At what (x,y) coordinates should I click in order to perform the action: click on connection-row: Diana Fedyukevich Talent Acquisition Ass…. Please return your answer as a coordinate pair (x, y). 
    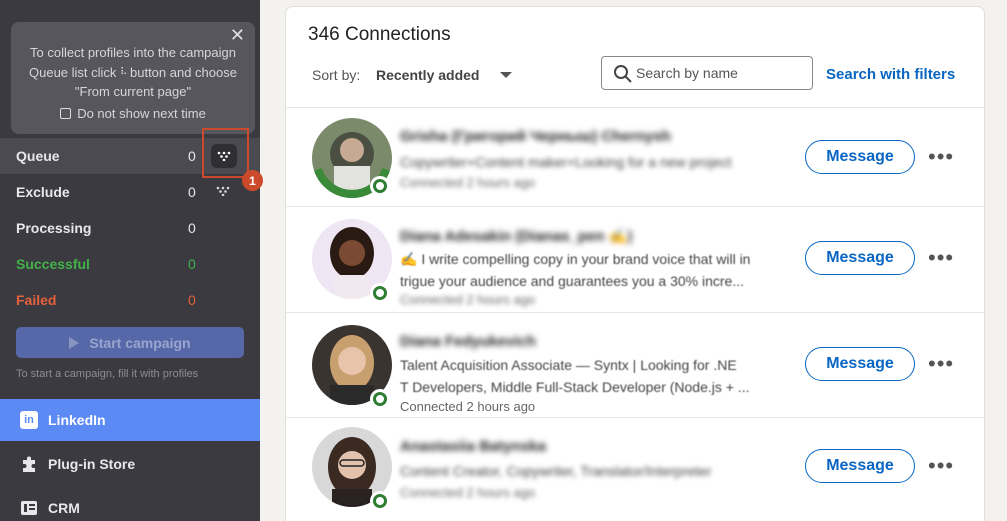
    Looking at the image, I should click on (635, 365).